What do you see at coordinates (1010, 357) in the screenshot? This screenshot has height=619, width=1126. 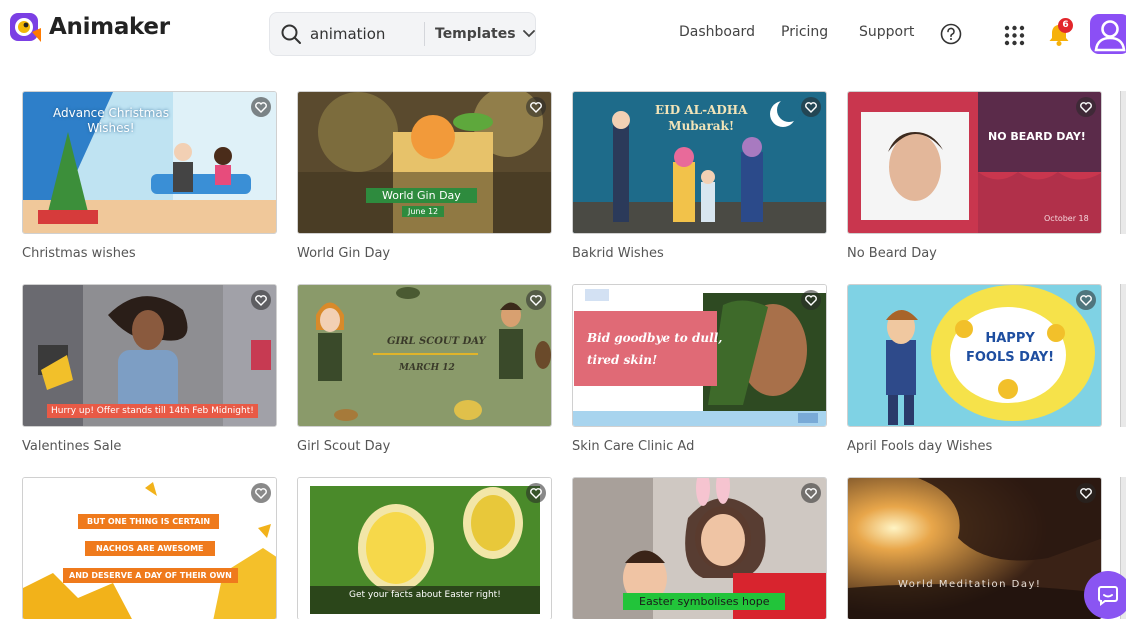 I see `caption-line: FOOLS DAY!` at bounding box center [1010, 357].